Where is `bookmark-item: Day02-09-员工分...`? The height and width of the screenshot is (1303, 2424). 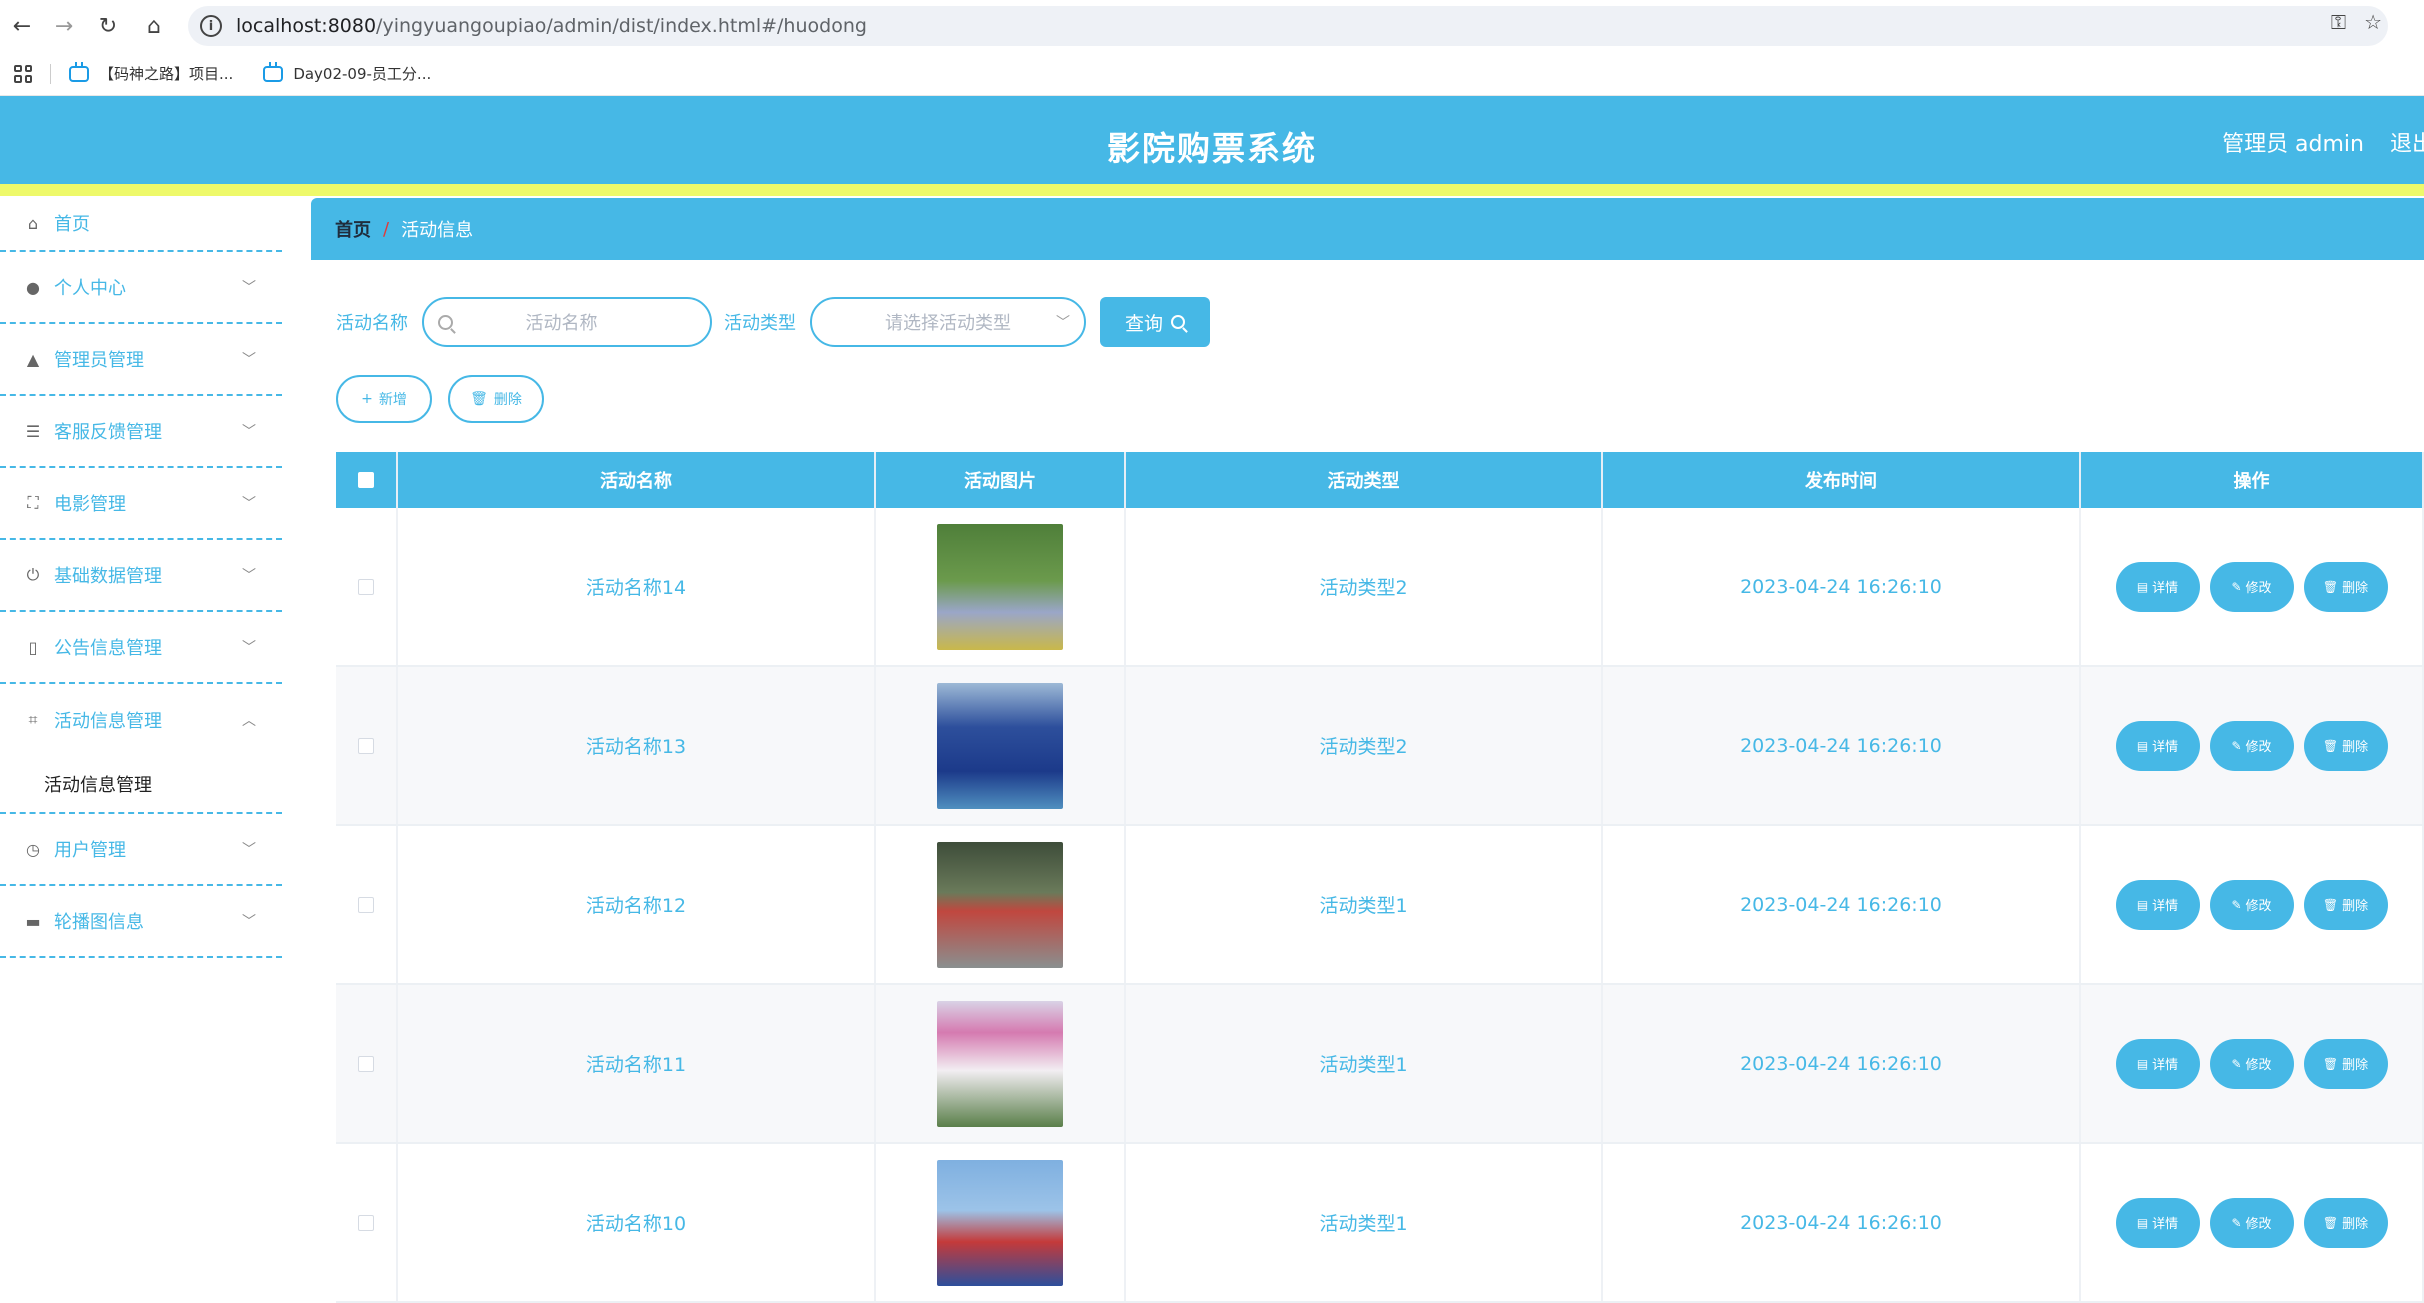
bookmark-item: Day02-09-员工分... is located at coordinates (347, 72).